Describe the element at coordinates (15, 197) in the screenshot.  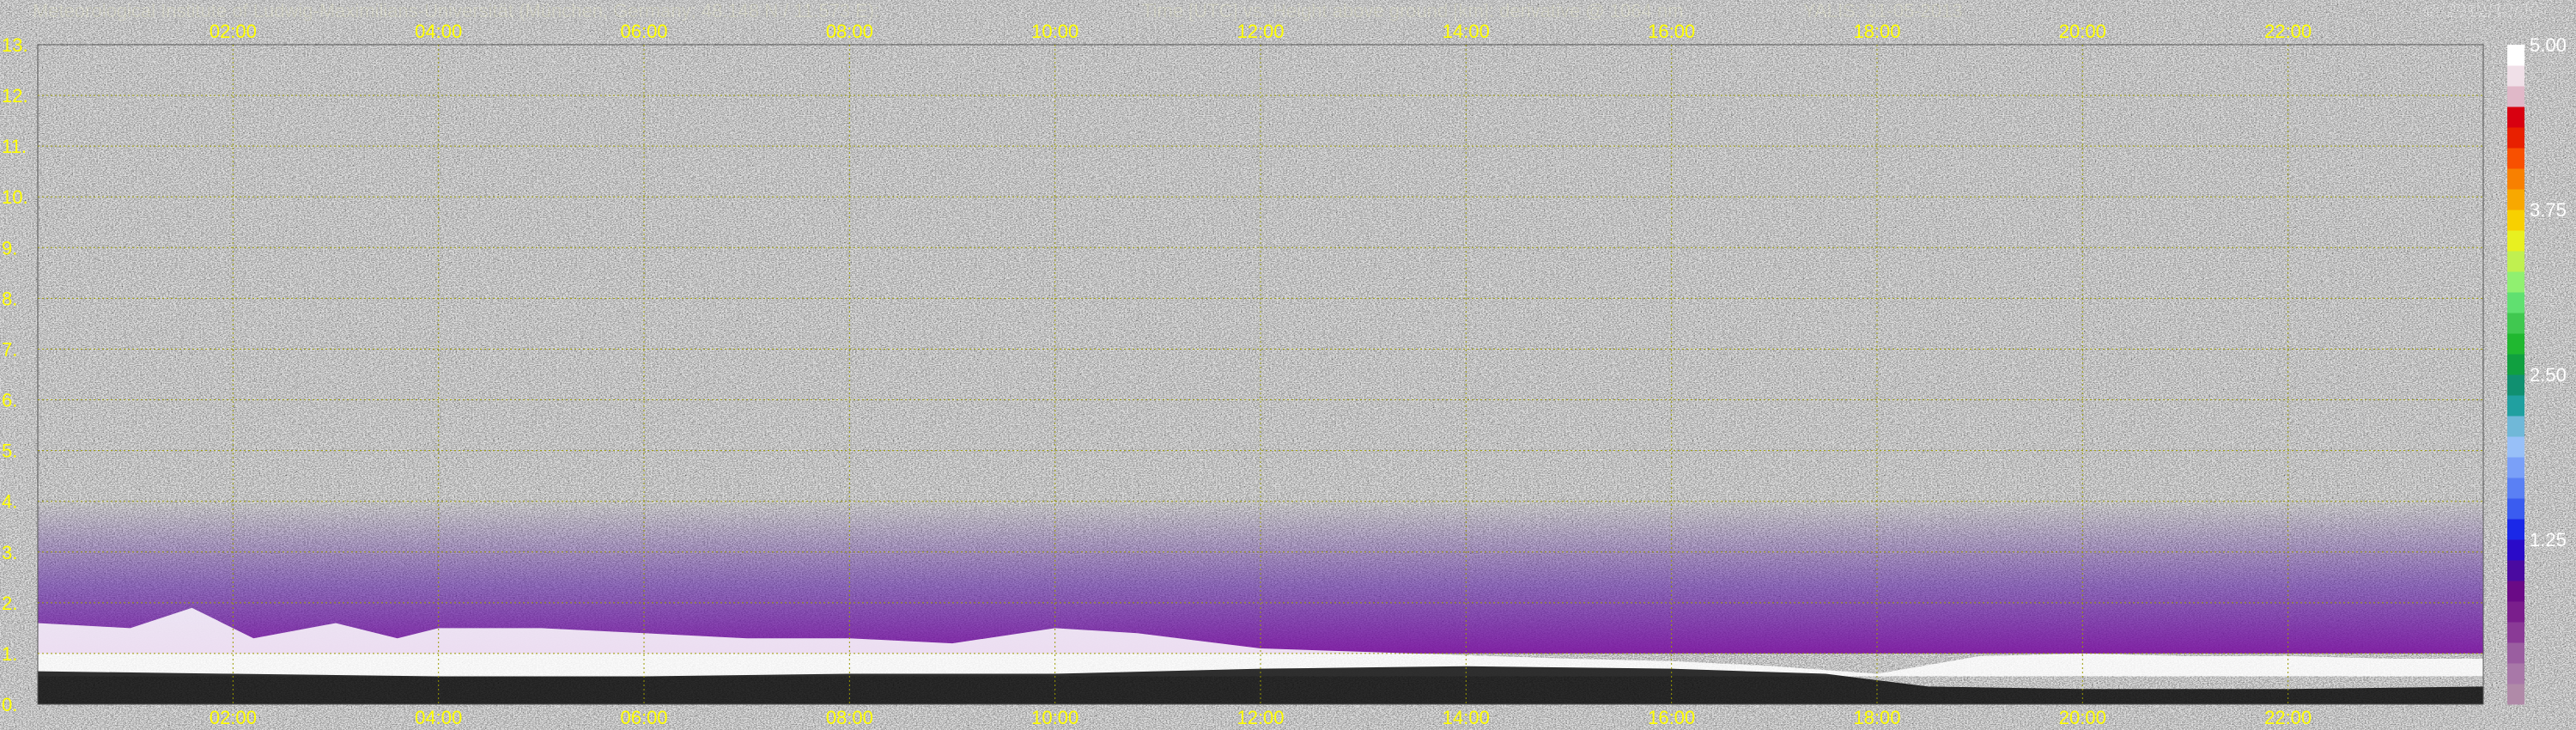
I see `y-tick-label: 10.` at that location.